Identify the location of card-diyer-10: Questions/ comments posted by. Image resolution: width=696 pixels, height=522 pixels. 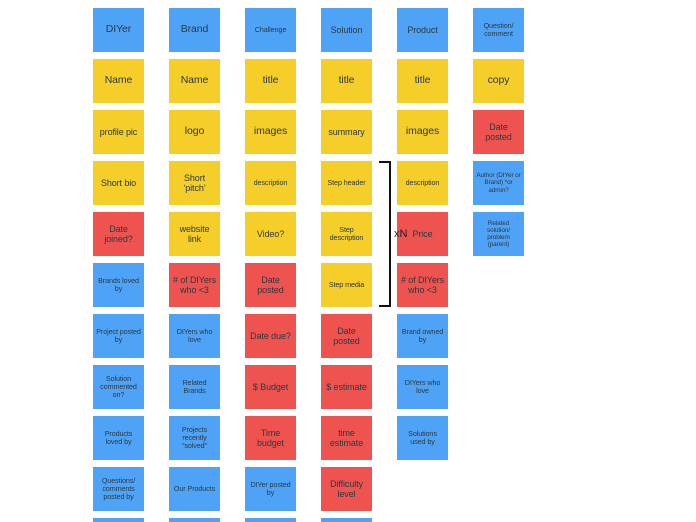
(118, 489).